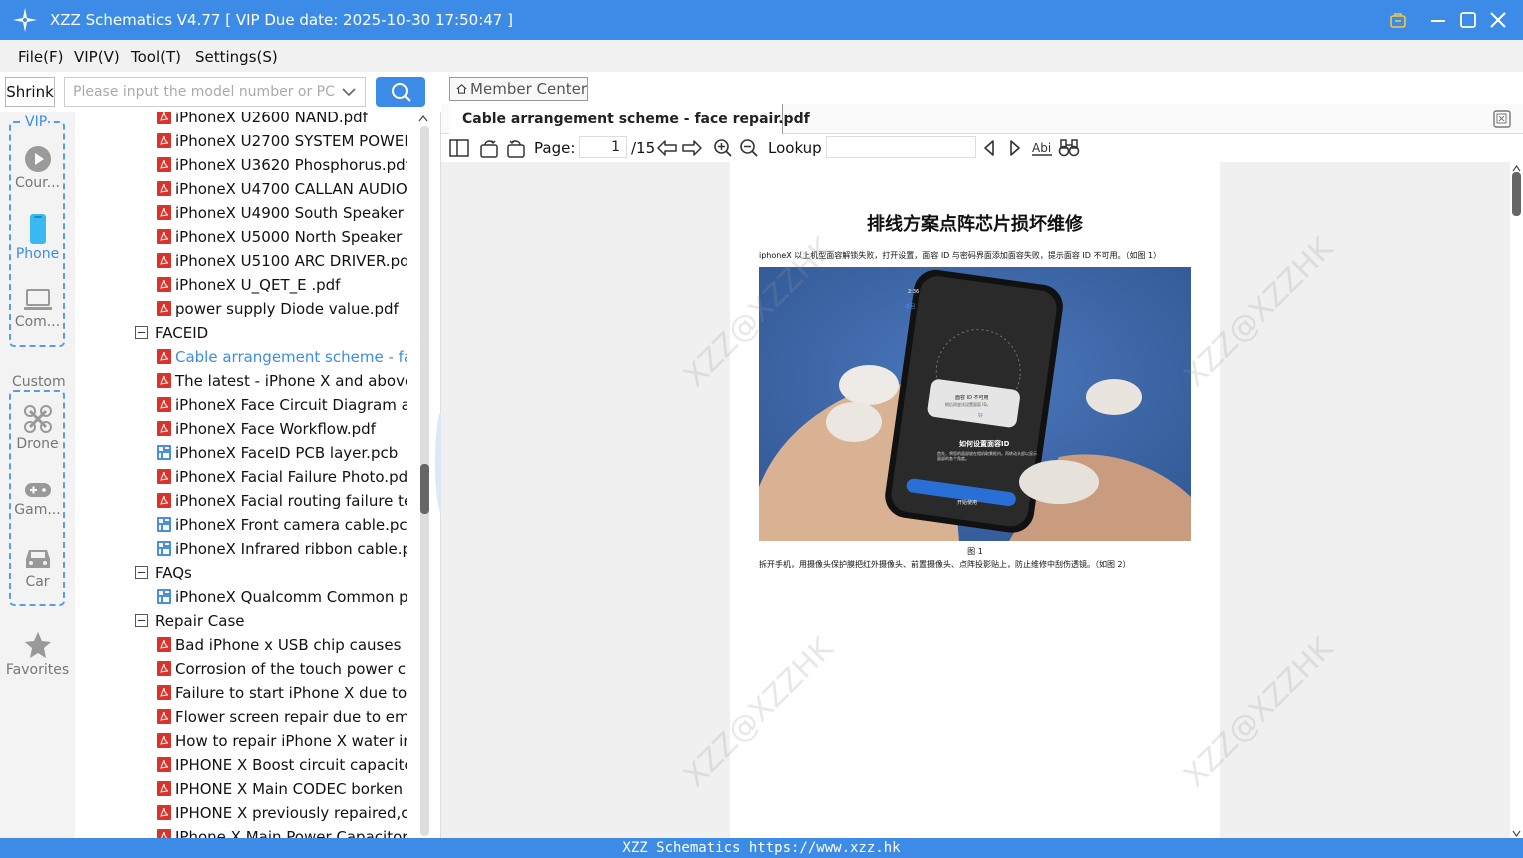 The image size is (1523, 858). What do you see at coordinates (25, 20) in the screenshot?
I see `app-logo-icon` at bounding box center [25, 20].